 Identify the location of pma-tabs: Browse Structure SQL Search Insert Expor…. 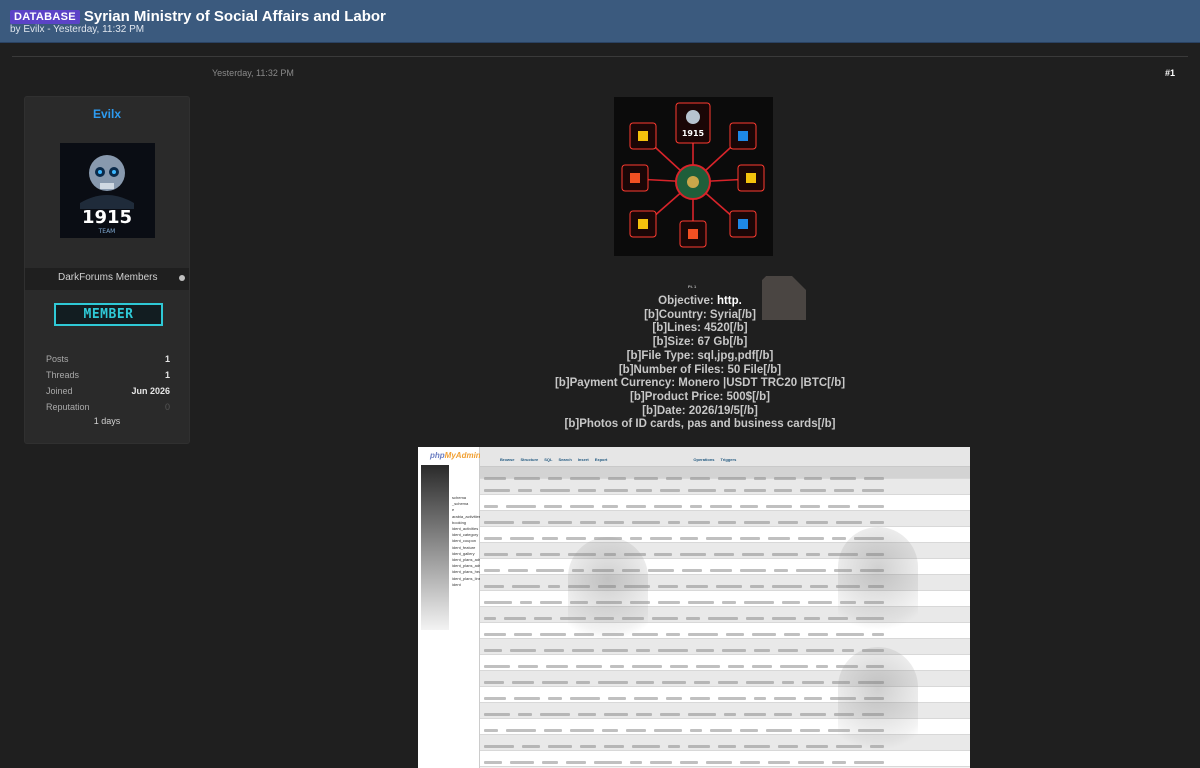
(725, 457).